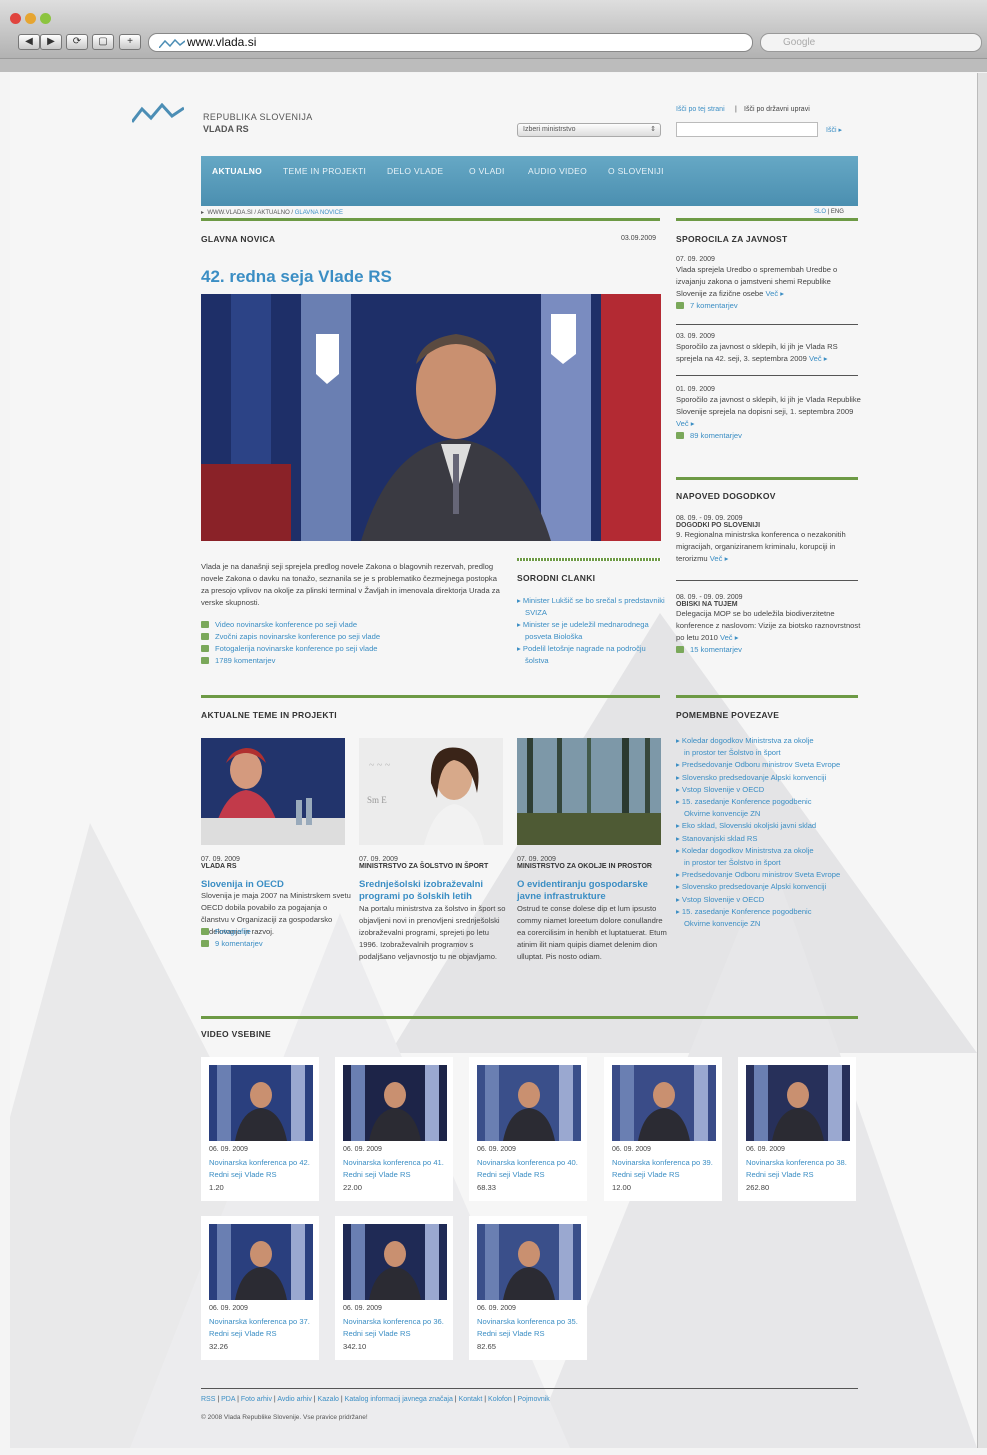  I want to click on footer-link: Avdio arhiv, so click(294, 1399).